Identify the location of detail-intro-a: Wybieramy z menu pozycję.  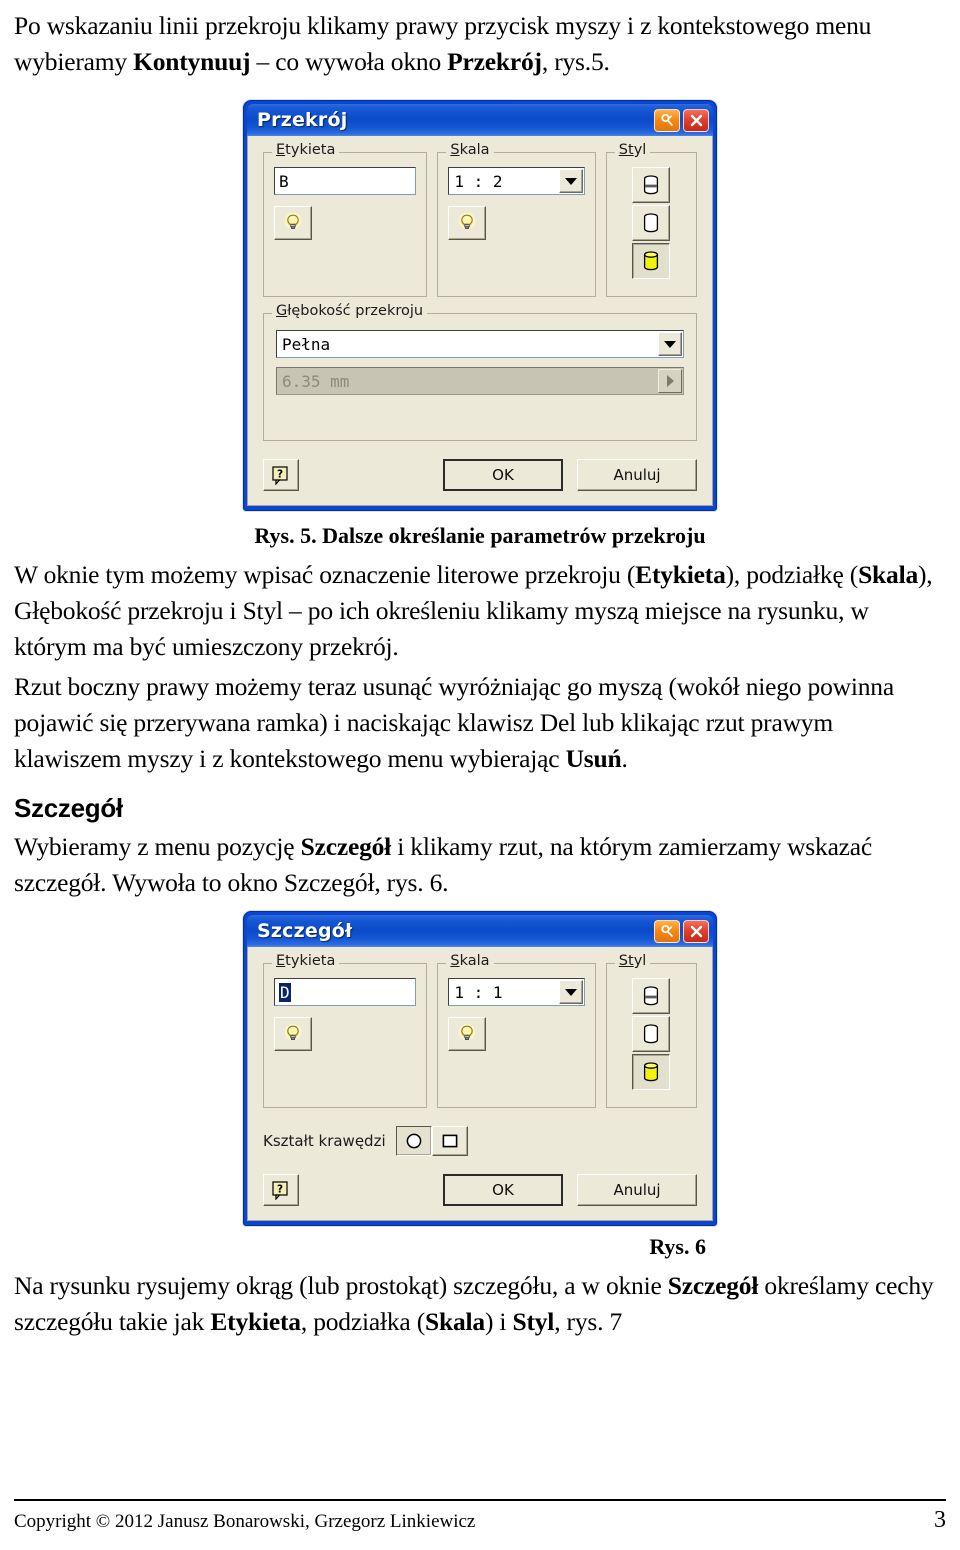
(157, 846).